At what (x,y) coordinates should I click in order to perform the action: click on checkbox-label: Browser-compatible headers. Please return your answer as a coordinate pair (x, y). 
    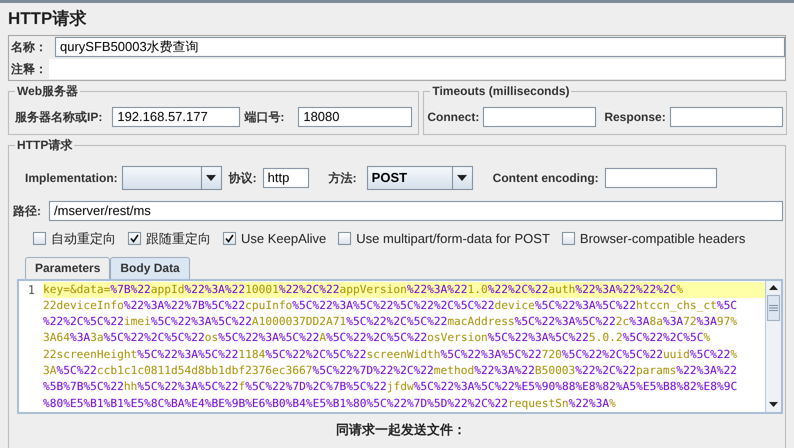
    Looking at the image, I should click on (663, 239).